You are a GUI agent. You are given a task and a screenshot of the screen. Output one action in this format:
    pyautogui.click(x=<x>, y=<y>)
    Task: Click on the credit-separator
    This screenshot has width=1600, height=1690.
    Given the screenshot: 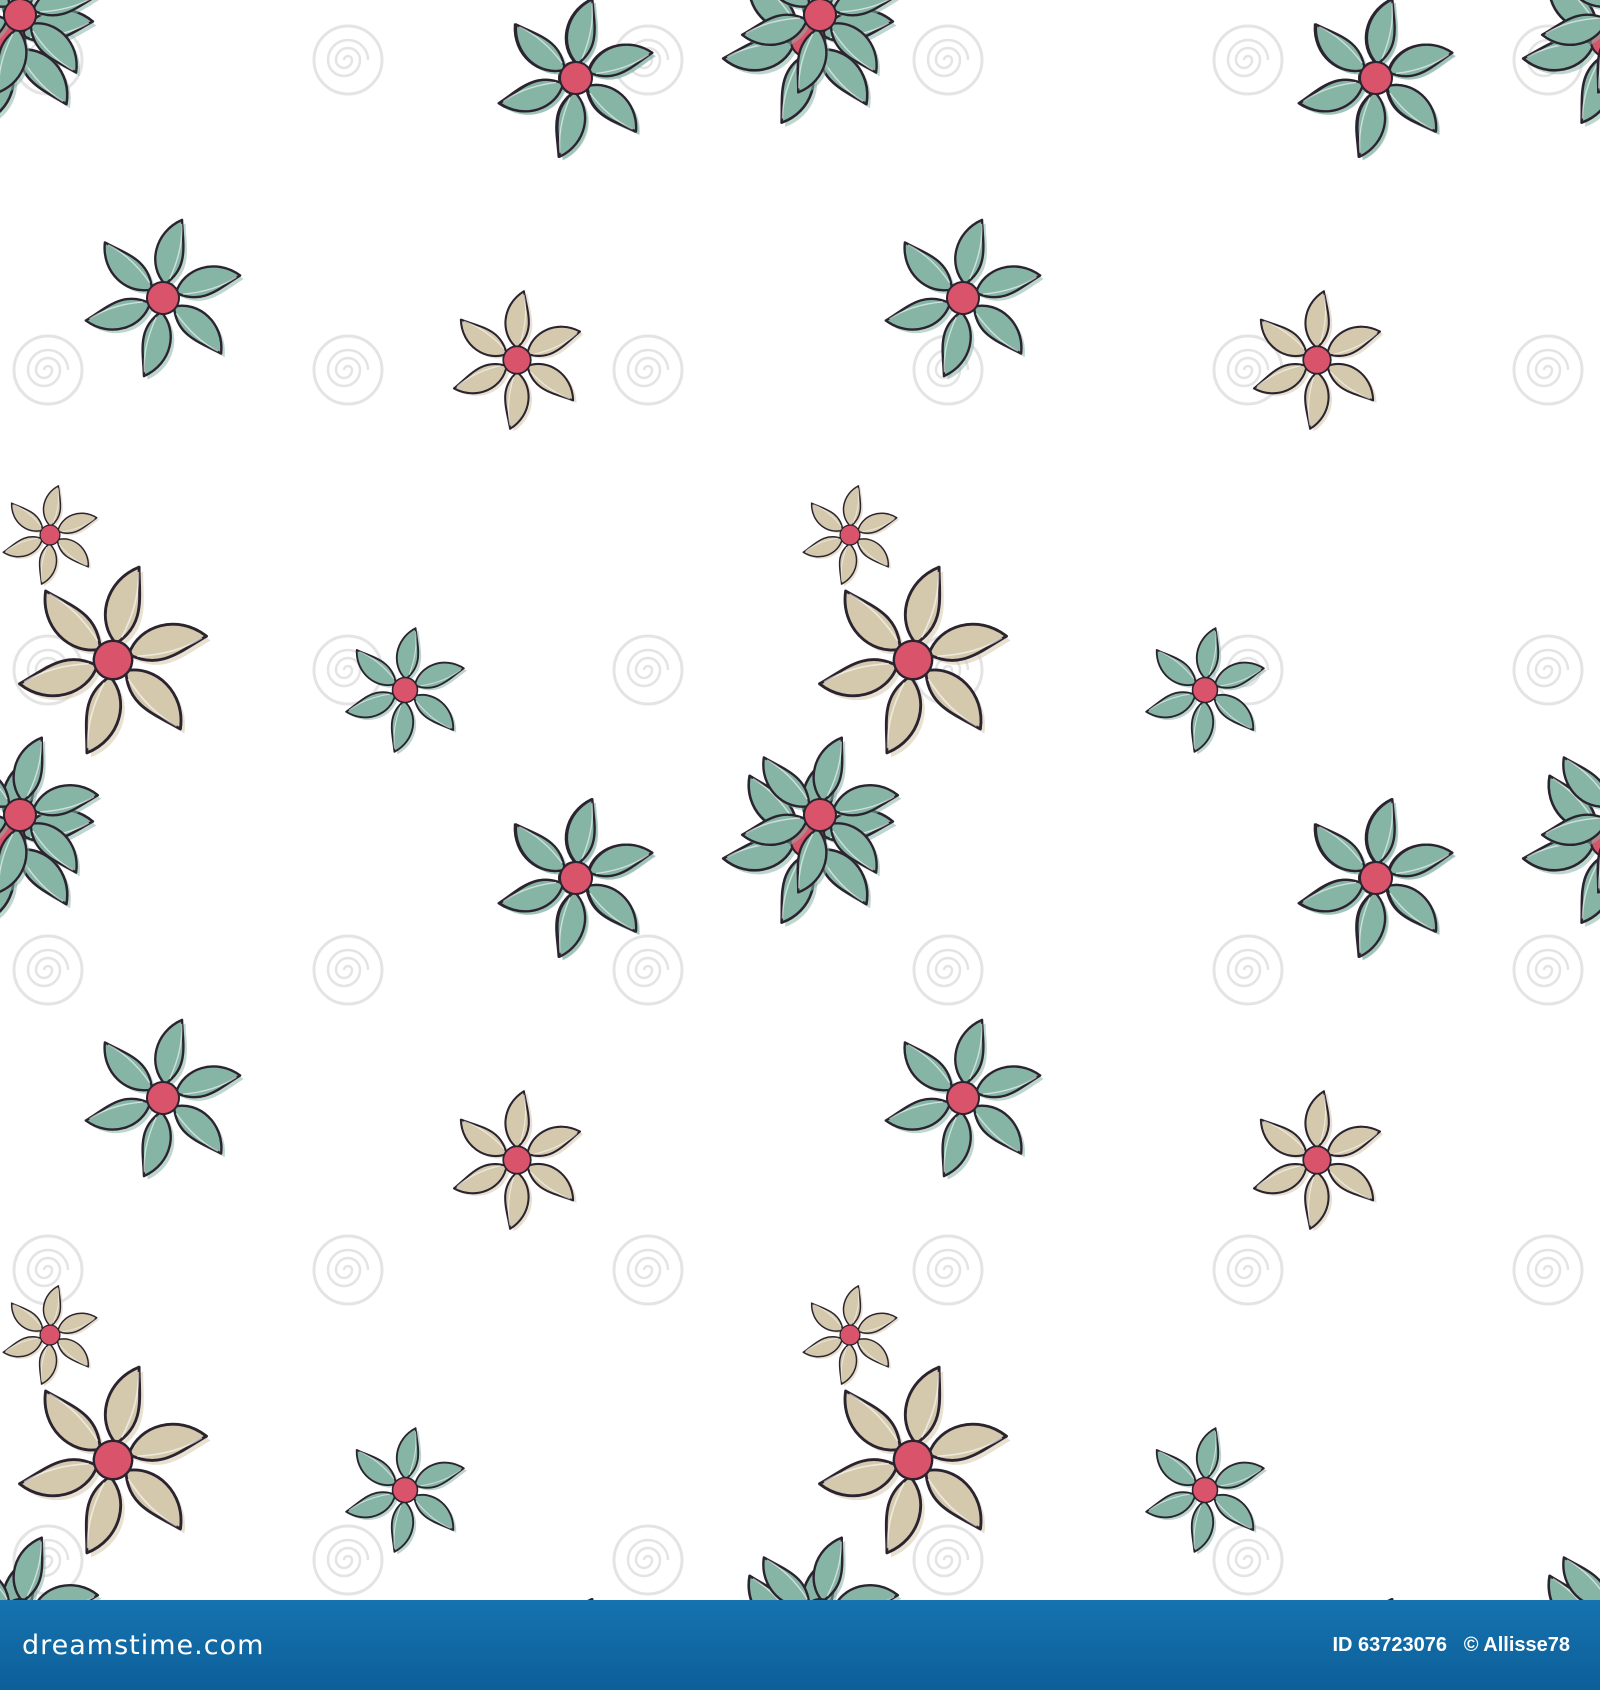 What is the action you would take?
    pyautogui.click(x=1456, y=1645)
    